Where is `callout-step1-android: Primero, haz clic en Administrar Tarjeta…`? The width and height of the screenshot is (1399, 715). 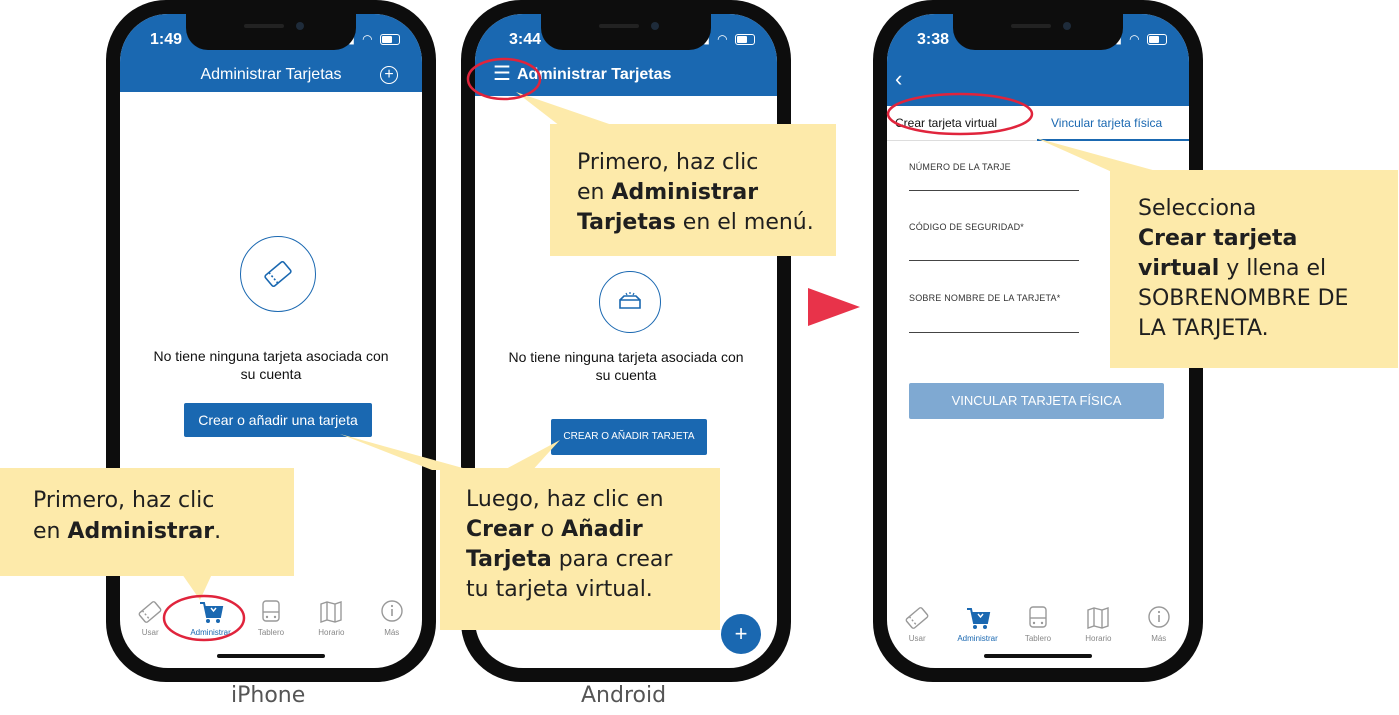
callout-step1-android: Primero, haz clic en Administrar Tarjeta… is located at coordinates (693, 190).